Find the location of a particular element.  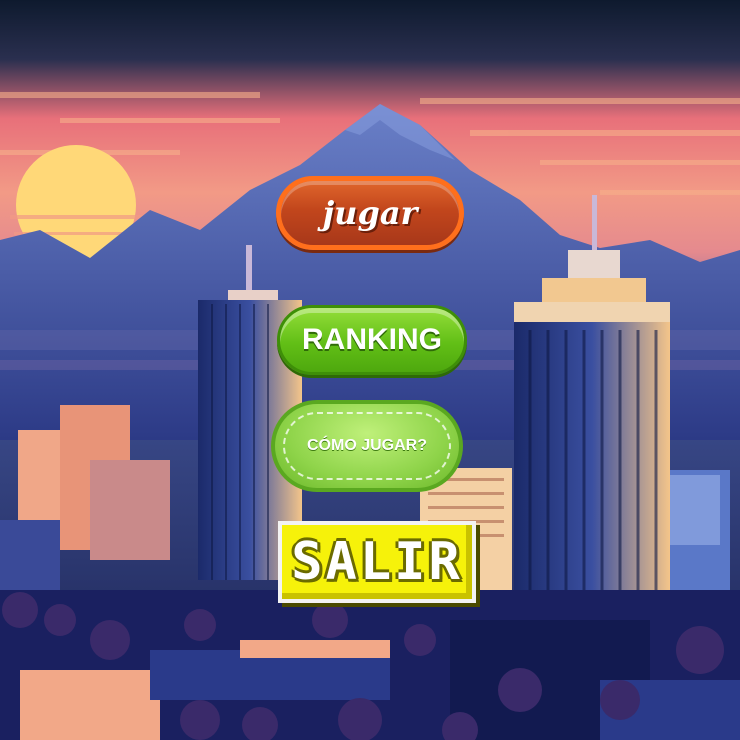

play-button: jugar is located at coordinates (370, 213).